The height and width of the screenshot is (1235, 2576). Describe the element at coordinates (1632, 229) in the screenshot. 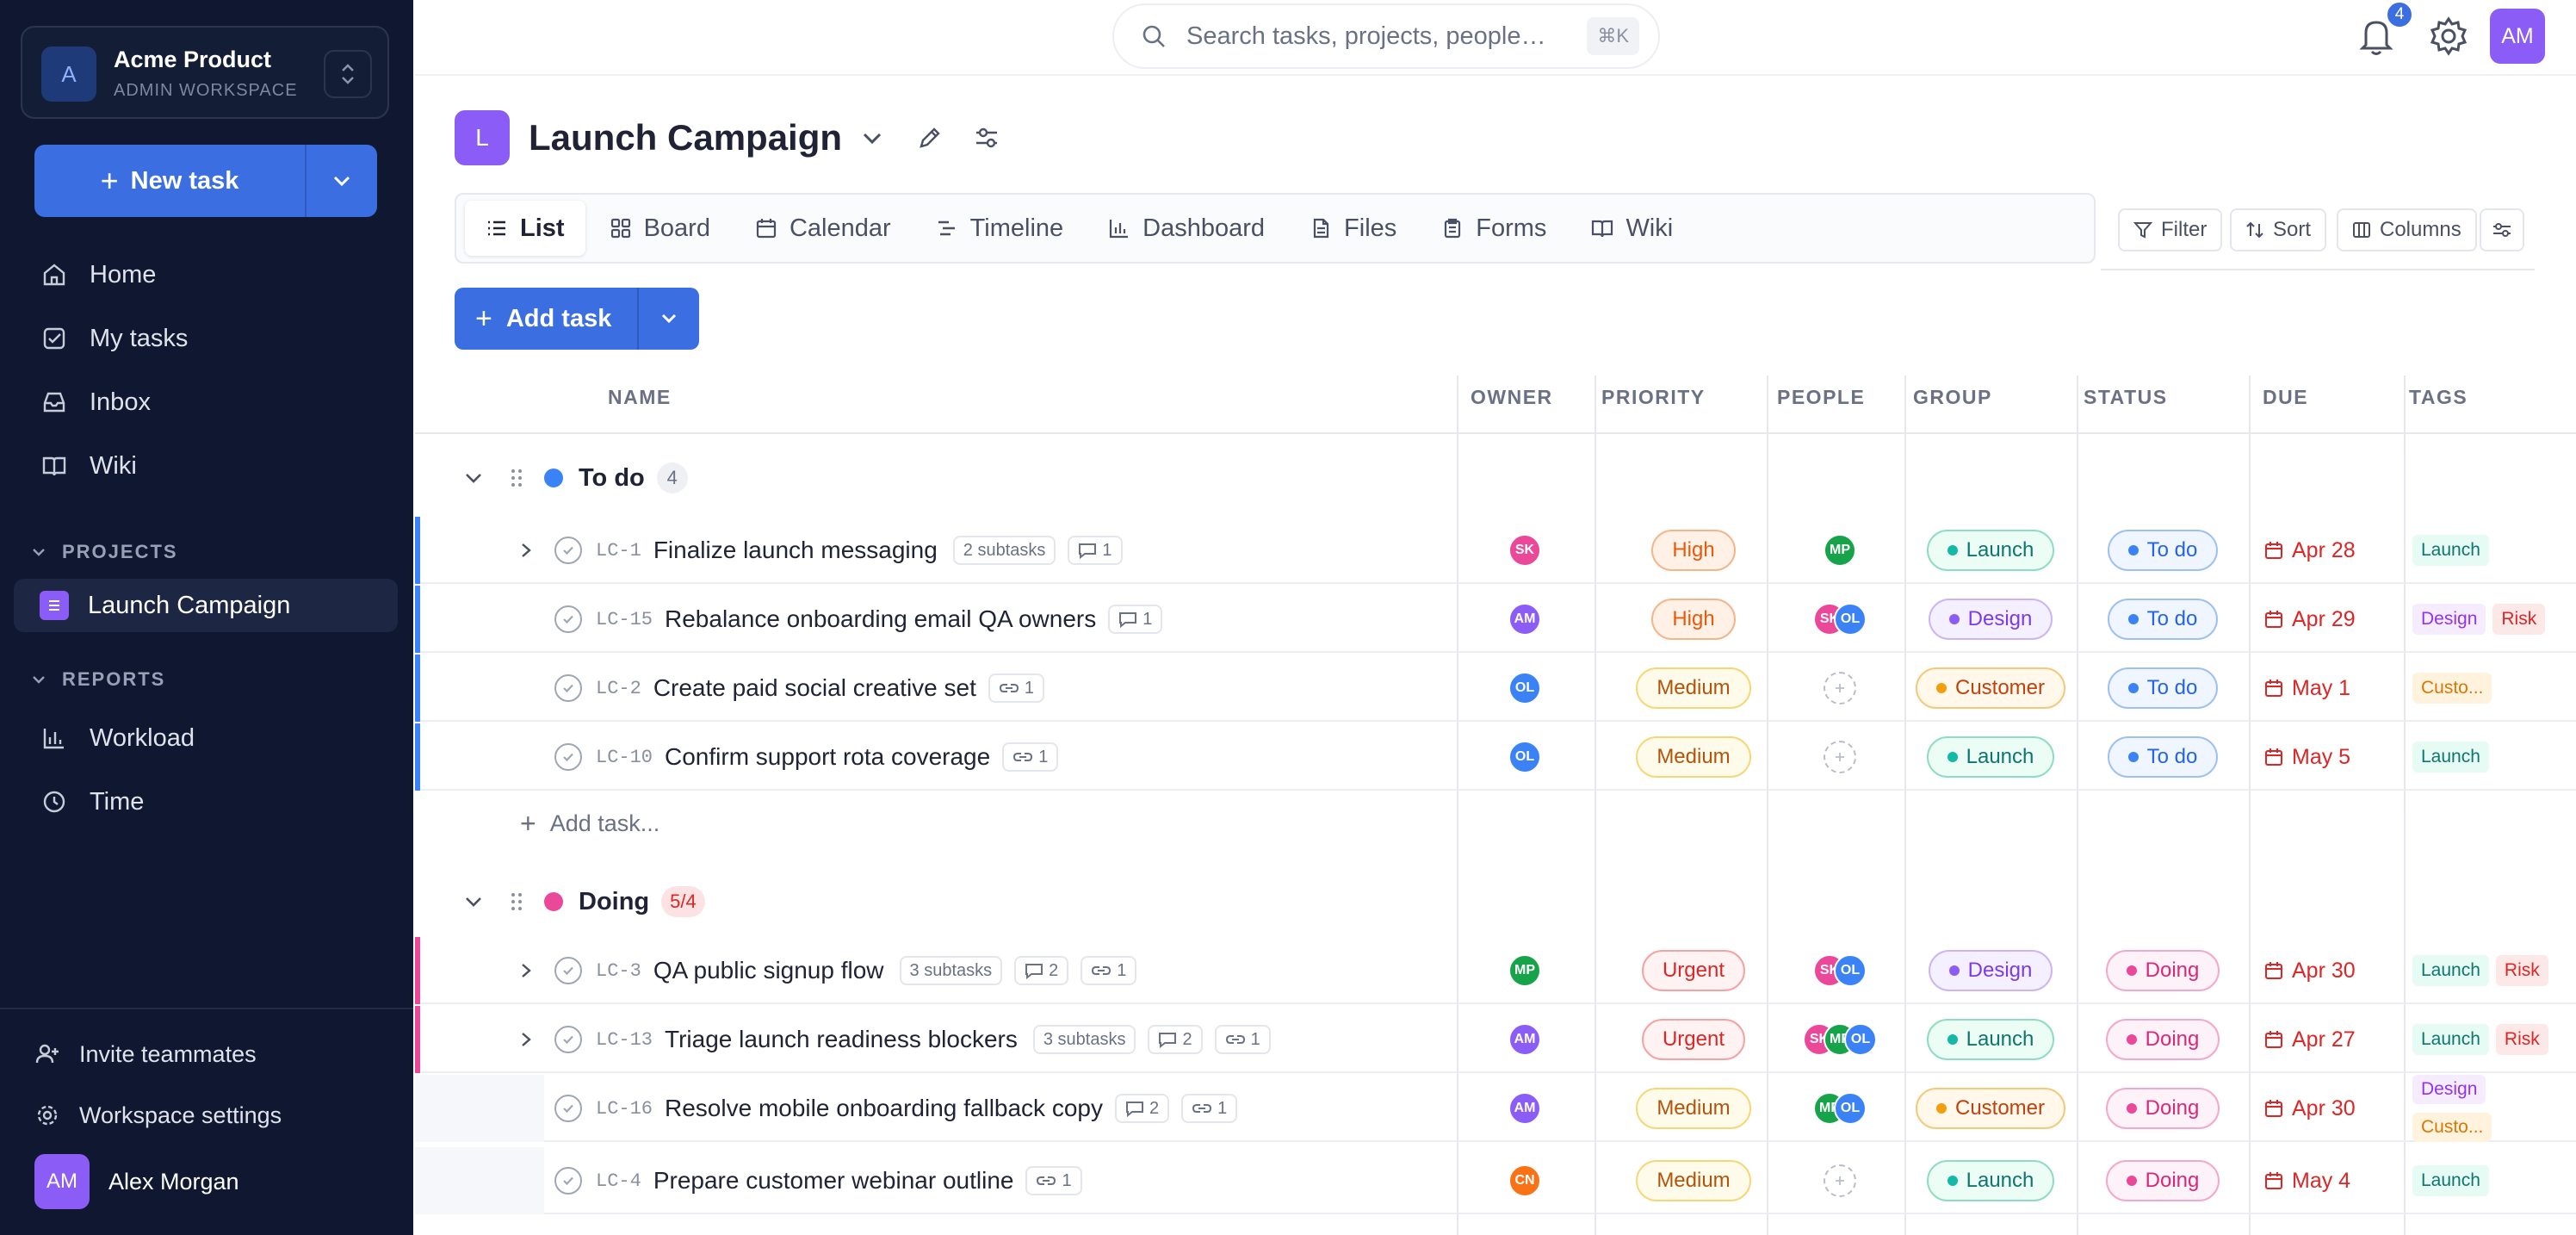

I see `tab-wiki: Wiki` at that location.